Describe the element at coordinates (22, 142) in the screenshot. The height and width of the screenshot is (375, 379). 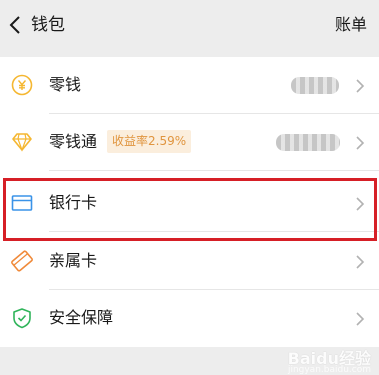
I see `diamond-icon` at that location.